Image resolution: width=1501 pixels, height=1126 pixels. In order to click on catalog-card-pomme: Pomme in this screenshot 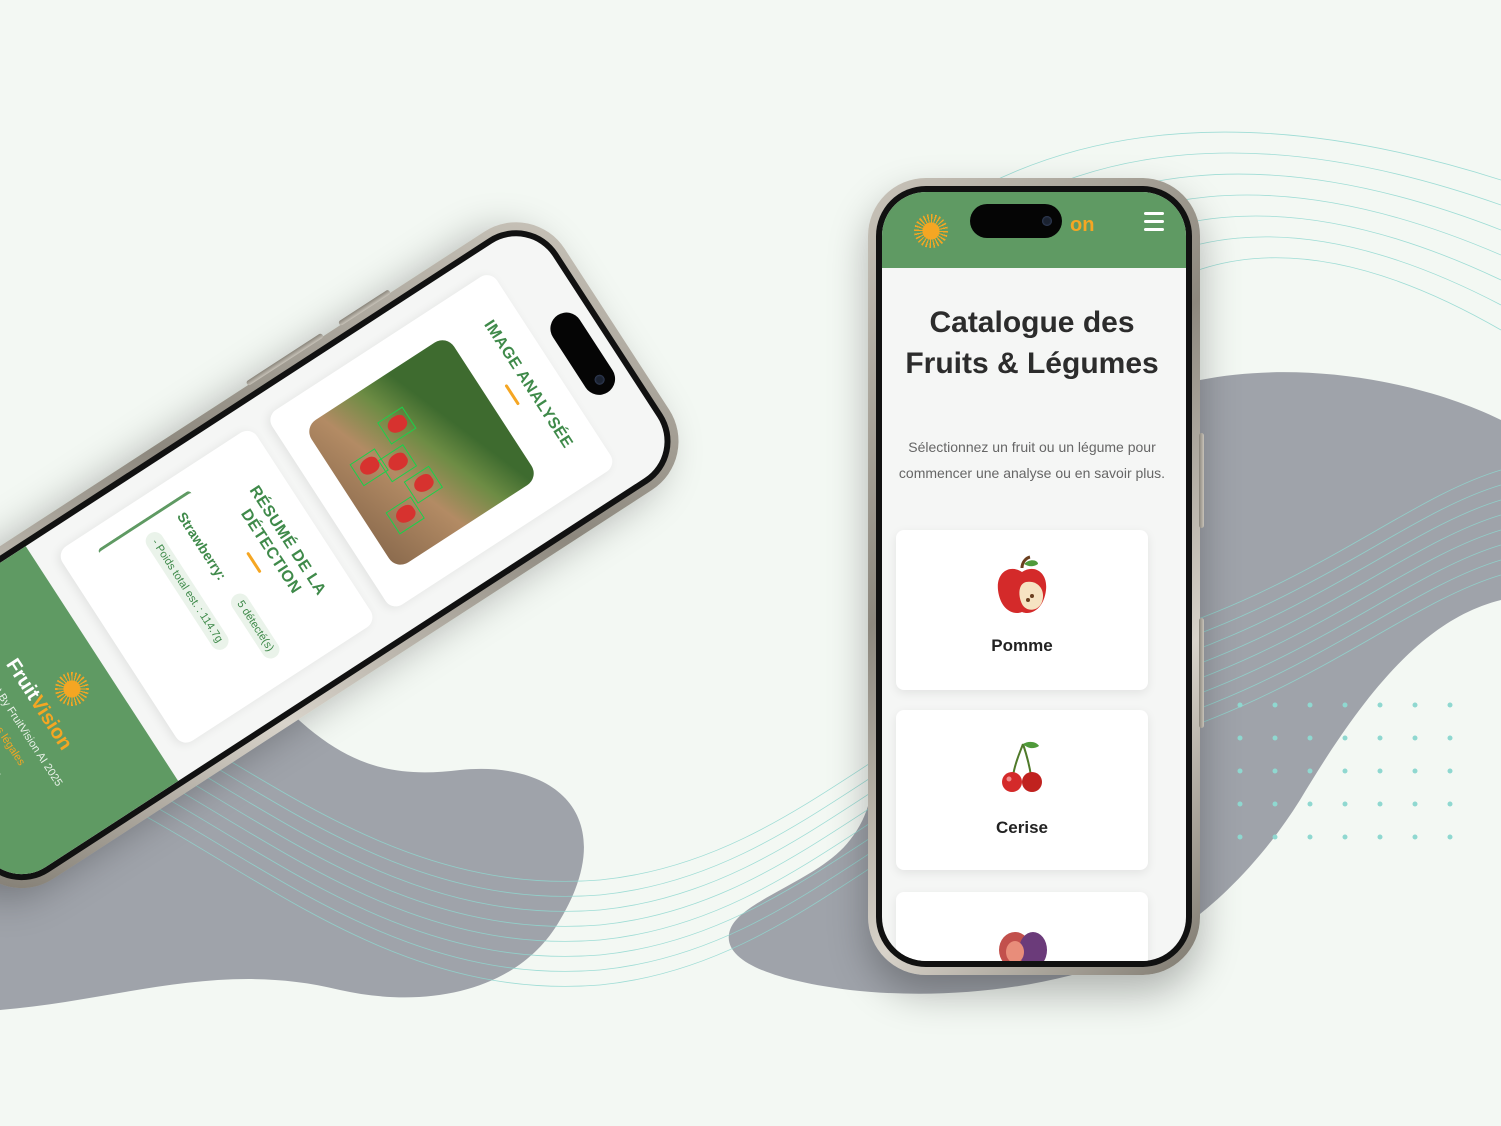, I will do `click(1022, 610)`.